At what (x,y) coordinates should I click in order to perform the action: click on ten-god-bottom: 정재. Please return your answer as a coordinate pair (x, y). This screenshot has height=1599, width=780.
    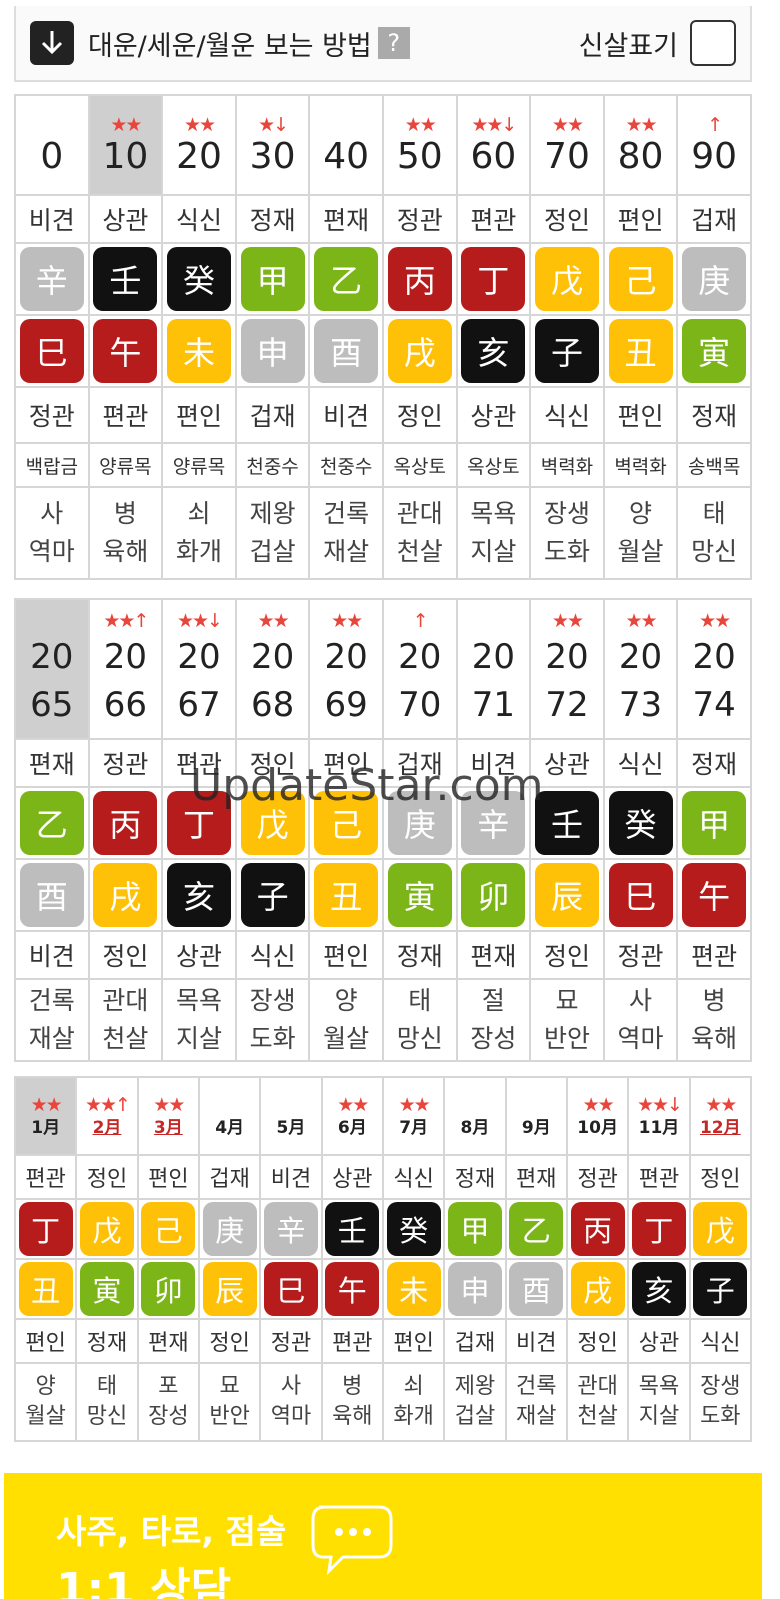
    Looking at the image, I should click on (714, 415).